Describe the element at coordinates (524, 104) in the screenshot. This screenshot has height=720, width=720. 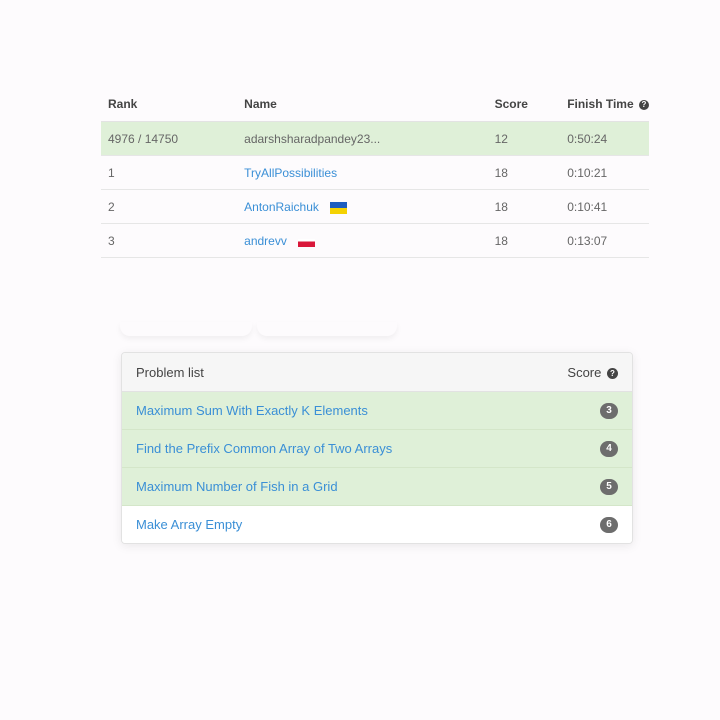
I see `score-column-header: Score` at that location.